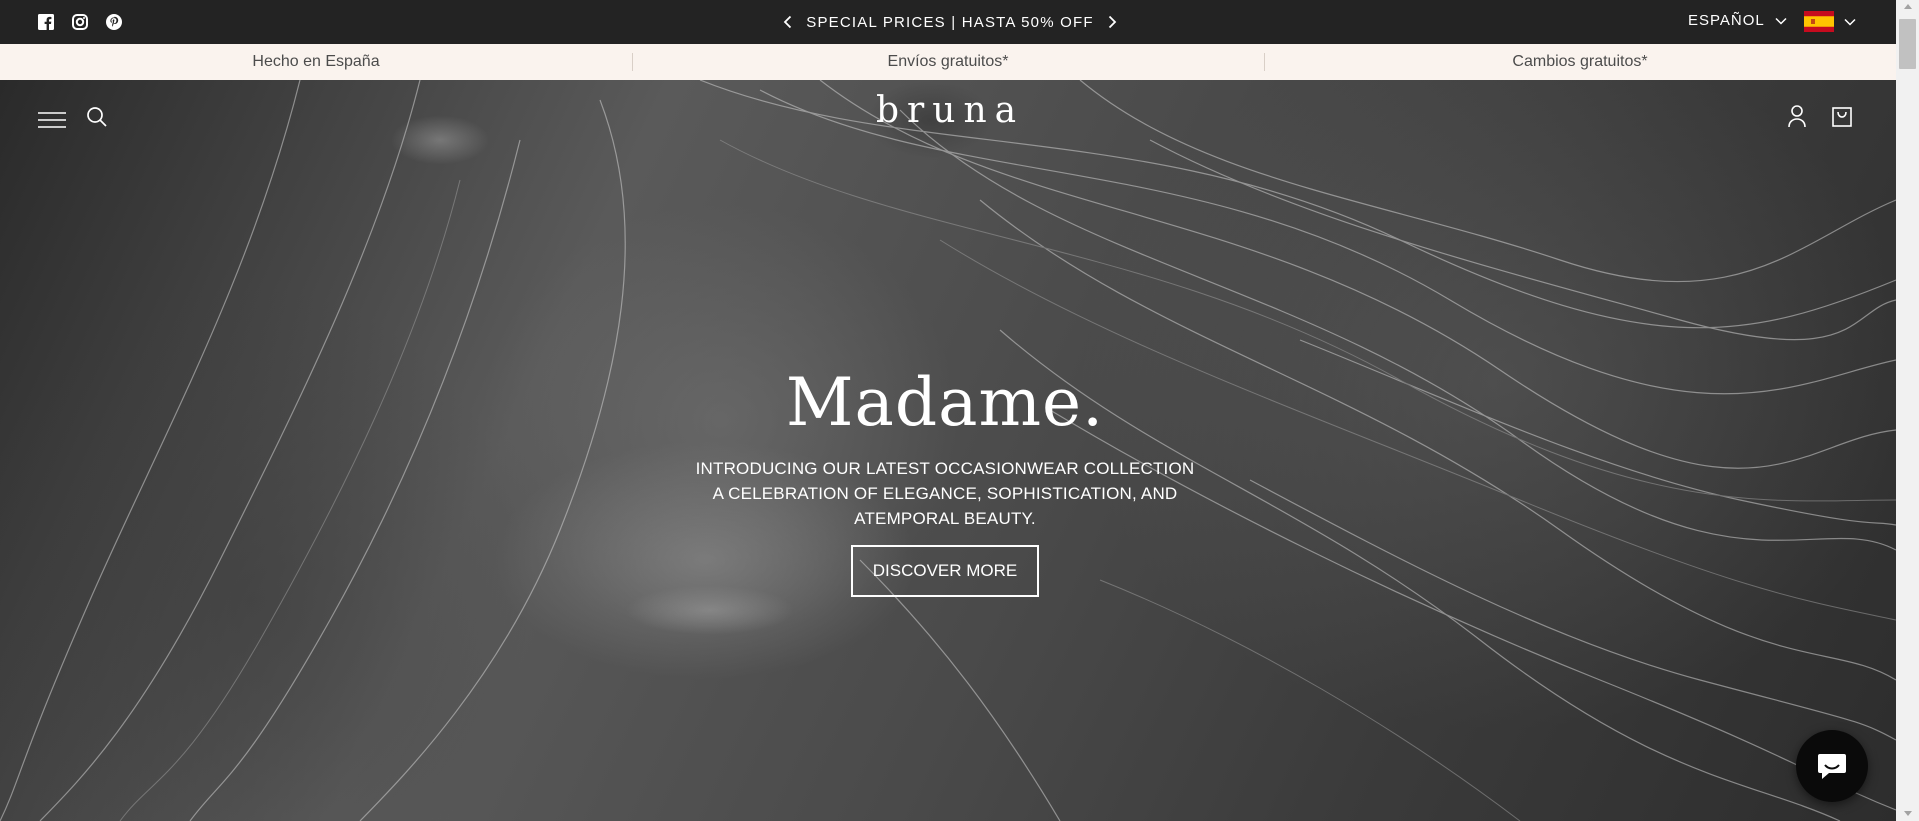 This screenshot has height=821, width=1919. What do you see at coordinates (316, 61) in the screenshot?
I see `usp-item-made-in-spain: Hecho en España` at bounding box center [316, 61].